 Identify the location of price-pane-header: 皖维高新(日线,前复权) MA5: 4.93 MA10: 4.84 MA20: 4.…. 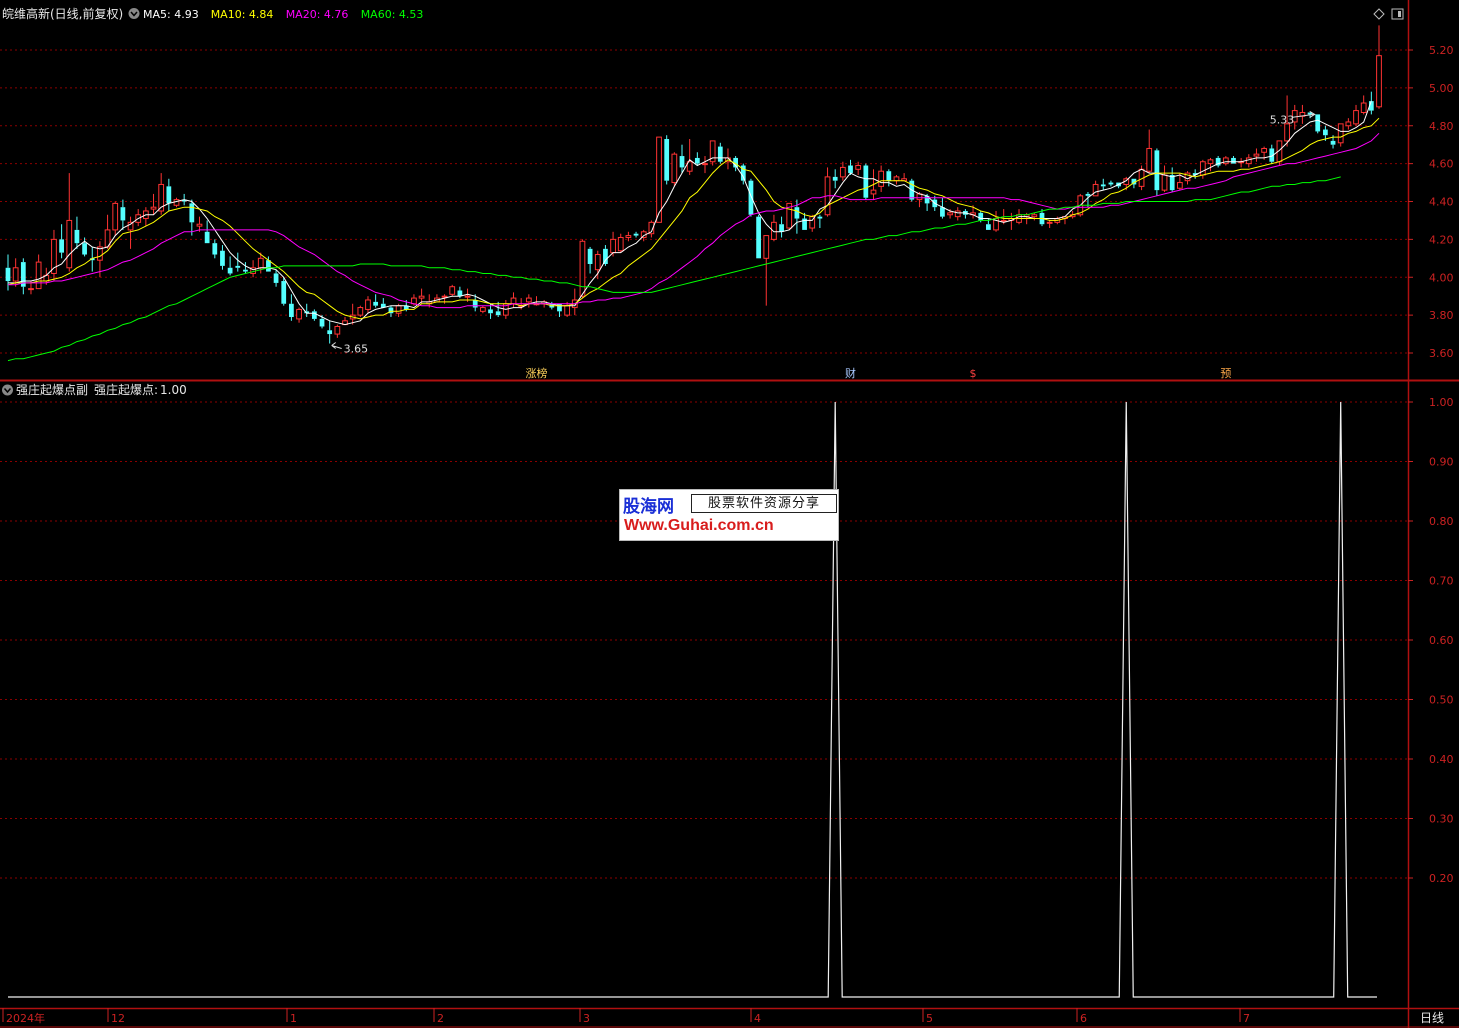
(212, 13).